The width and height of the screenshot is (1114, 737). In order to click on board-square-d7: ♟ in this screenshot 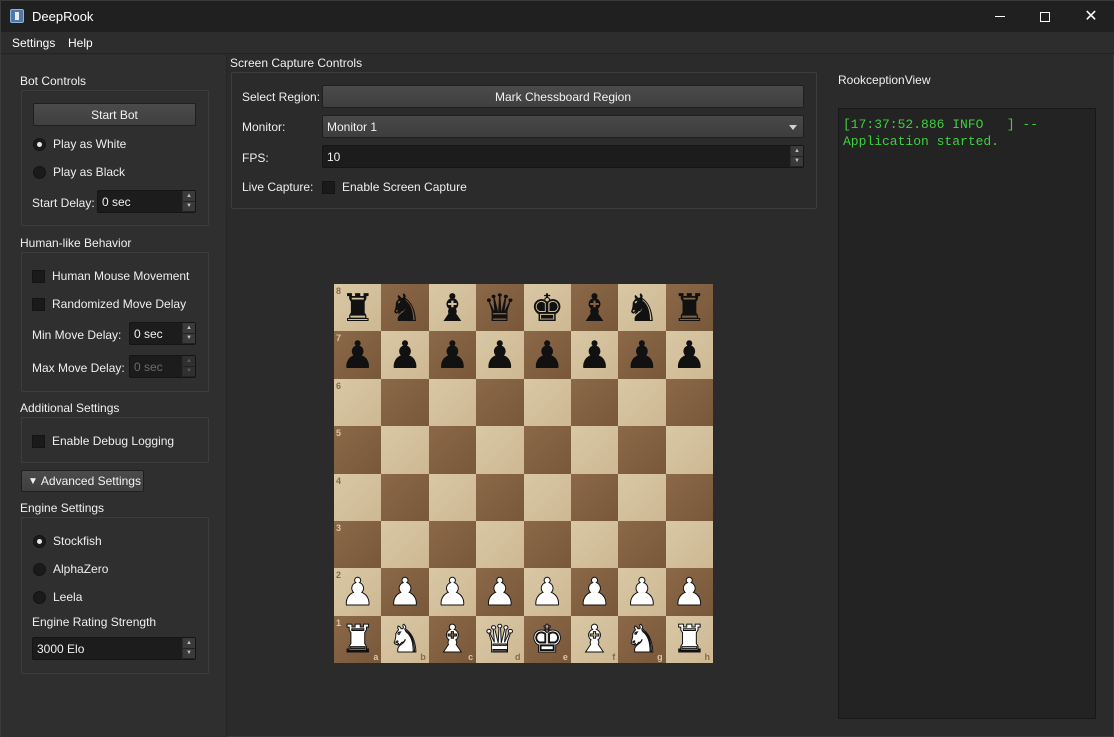, I will do `click(500, 355)`.